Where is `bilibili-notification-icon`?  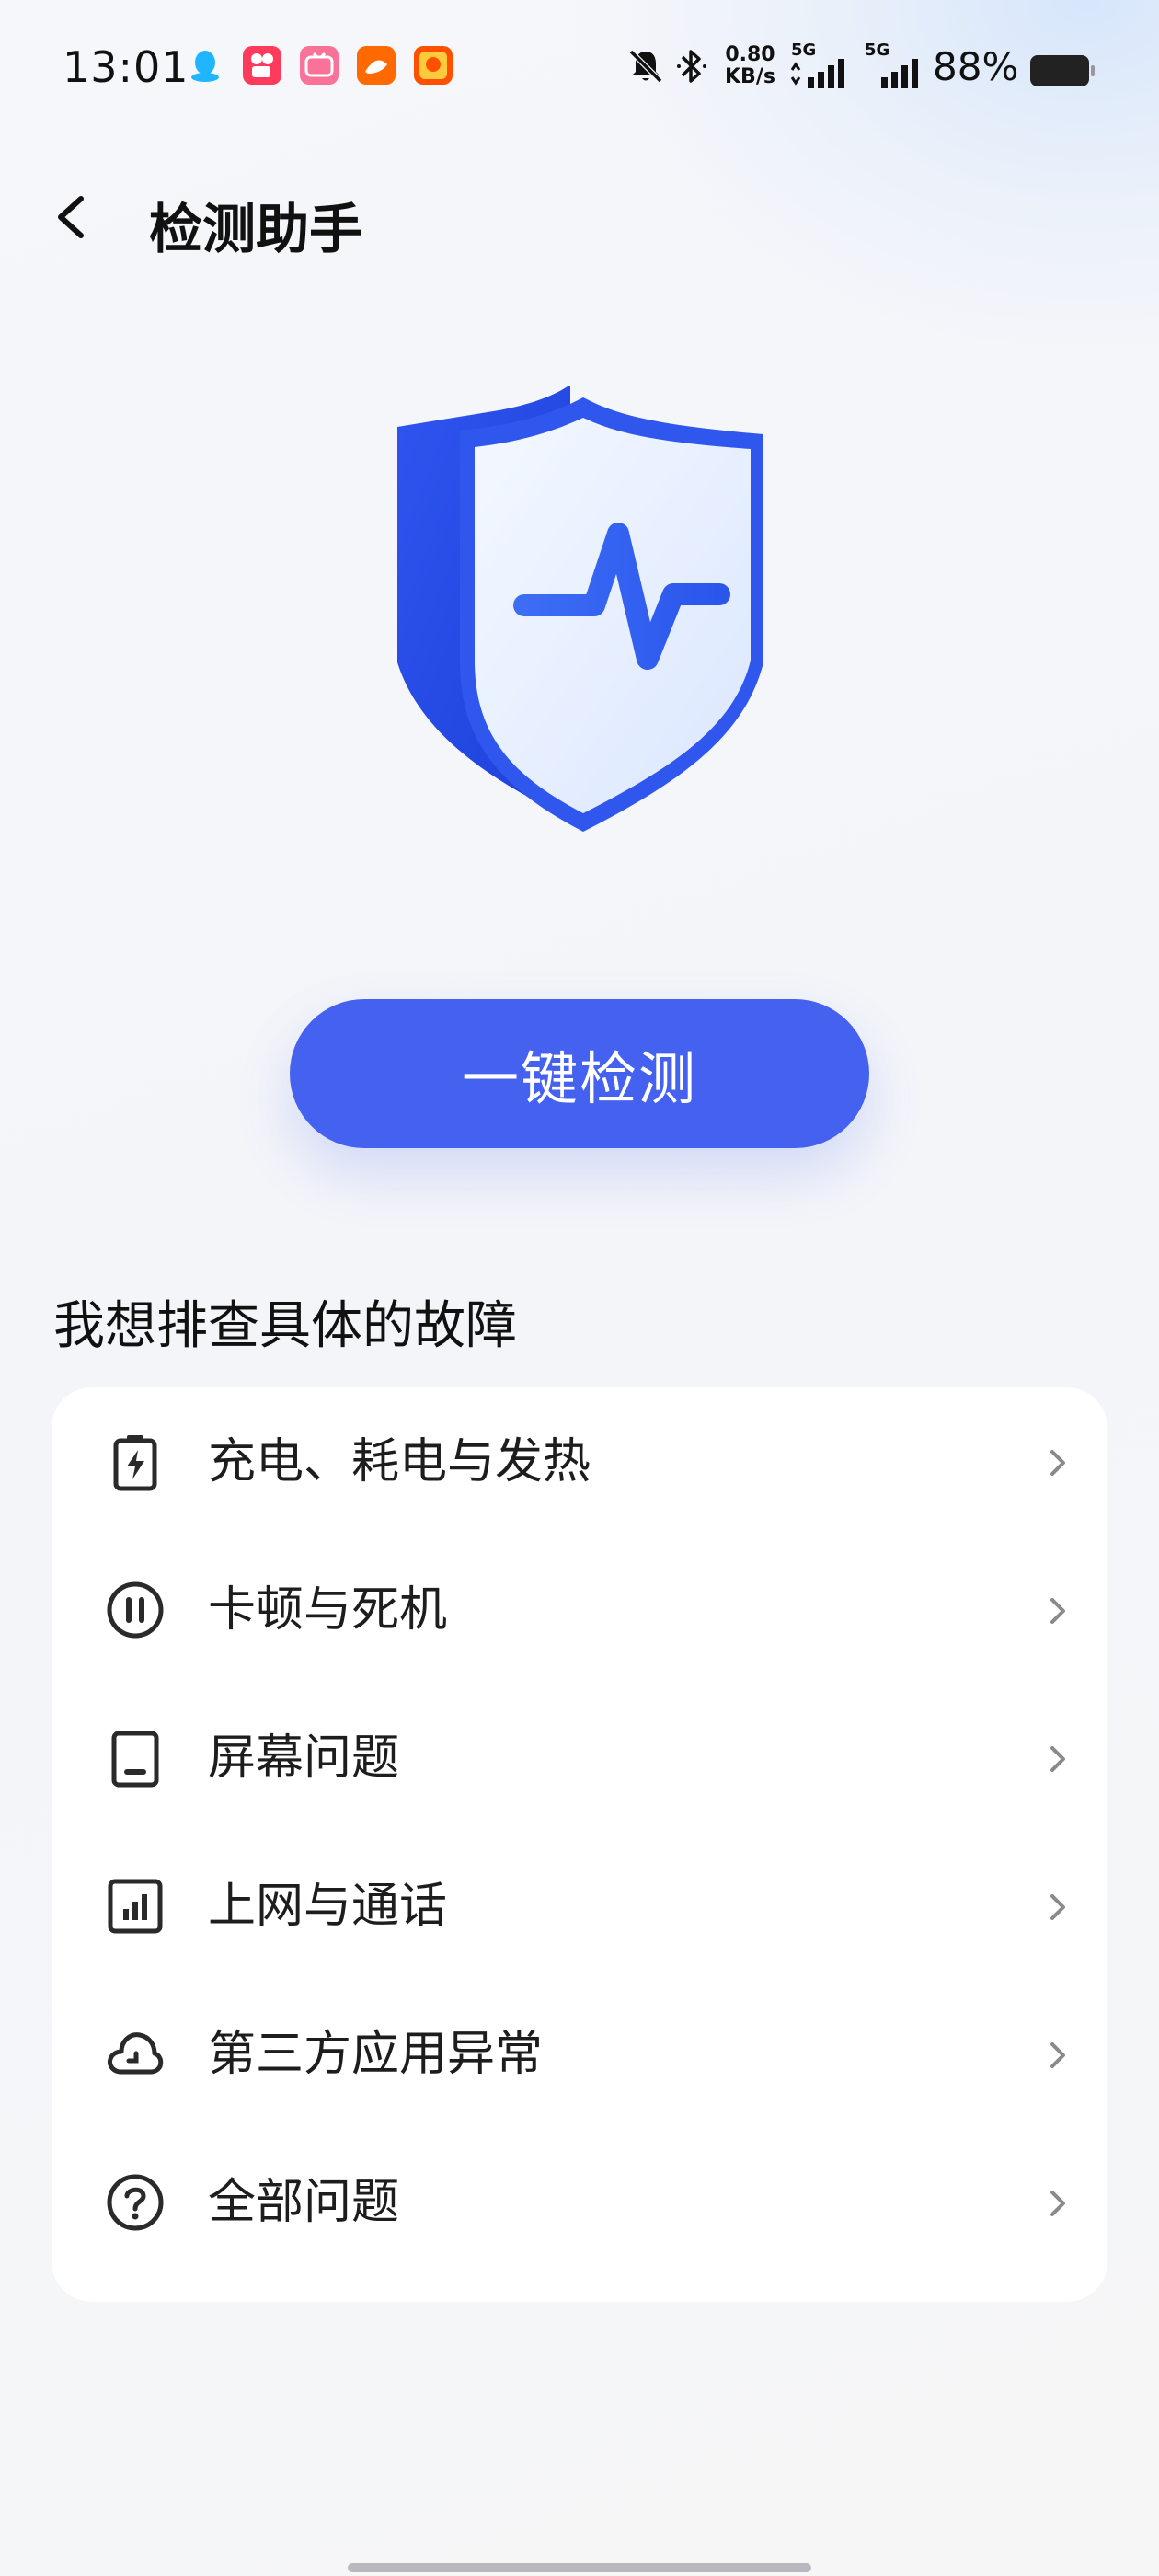
bilibili-notification-icon is located at coordinates (319, 65).